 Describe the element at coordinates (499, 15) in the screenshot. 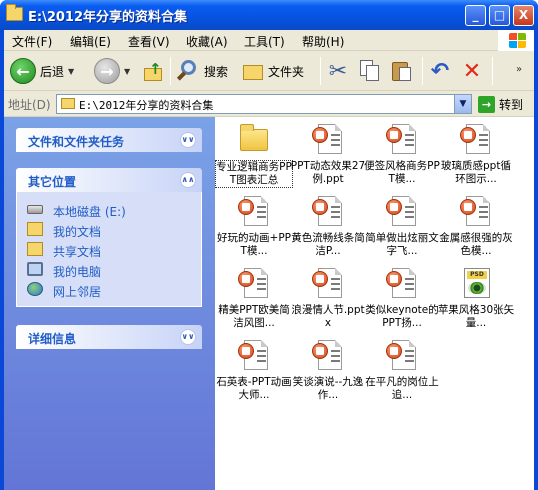

I see `maximize-button: □` at that location.